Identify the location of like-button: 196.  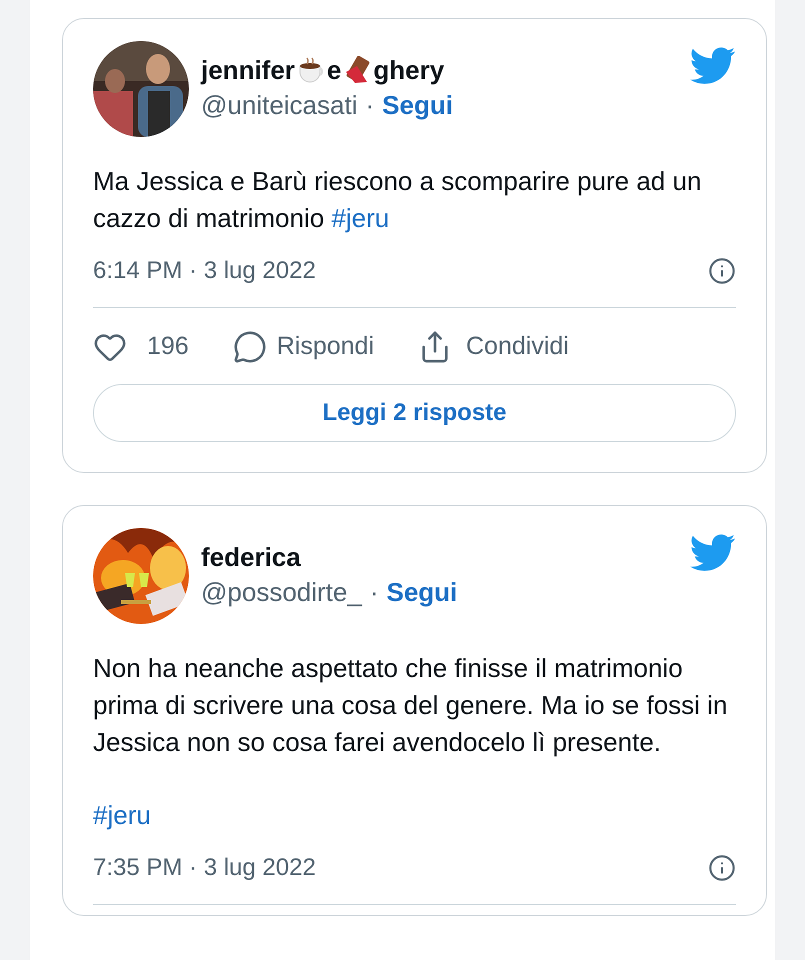
(141, 347).